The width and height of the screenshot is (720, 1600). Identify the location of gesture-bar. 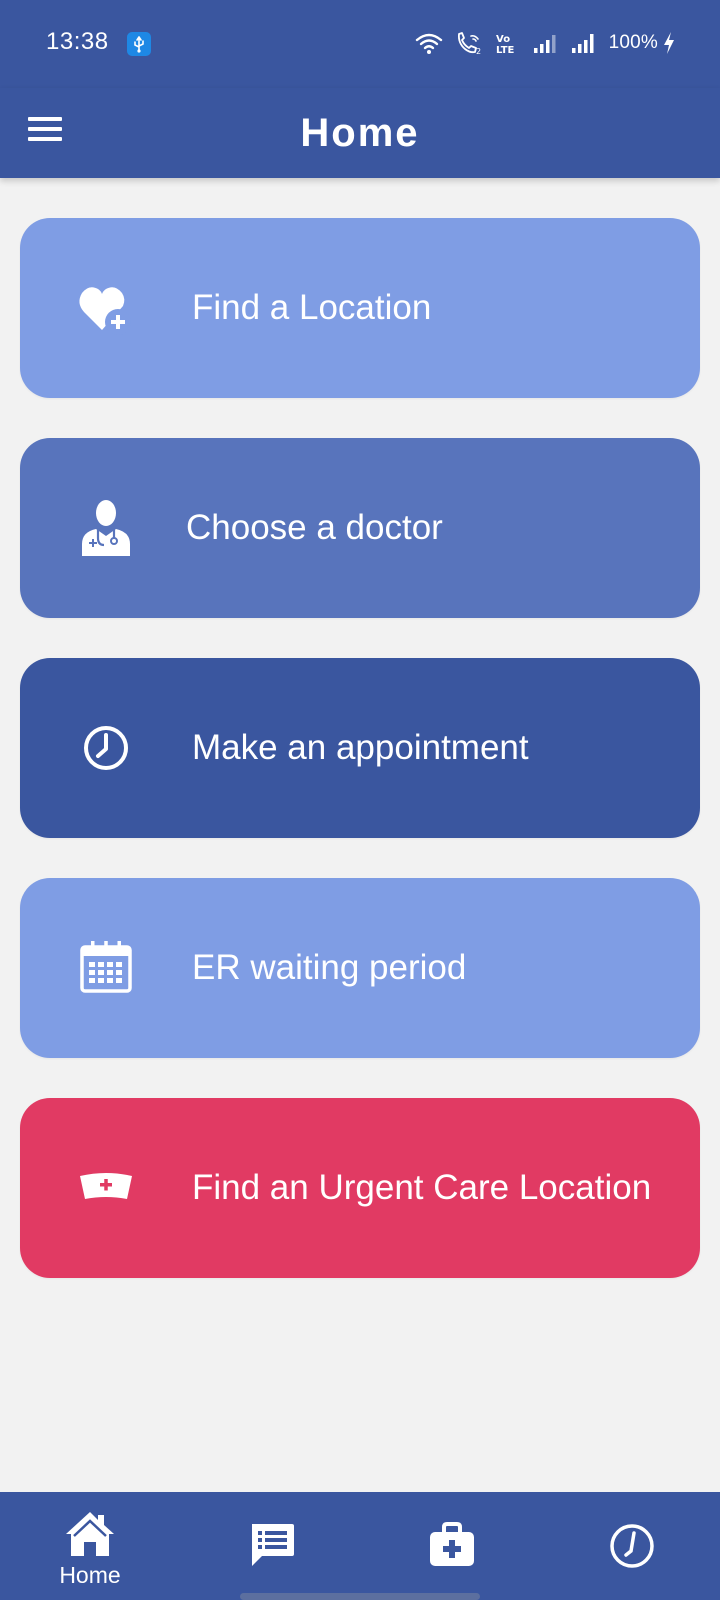
(360, 1596).